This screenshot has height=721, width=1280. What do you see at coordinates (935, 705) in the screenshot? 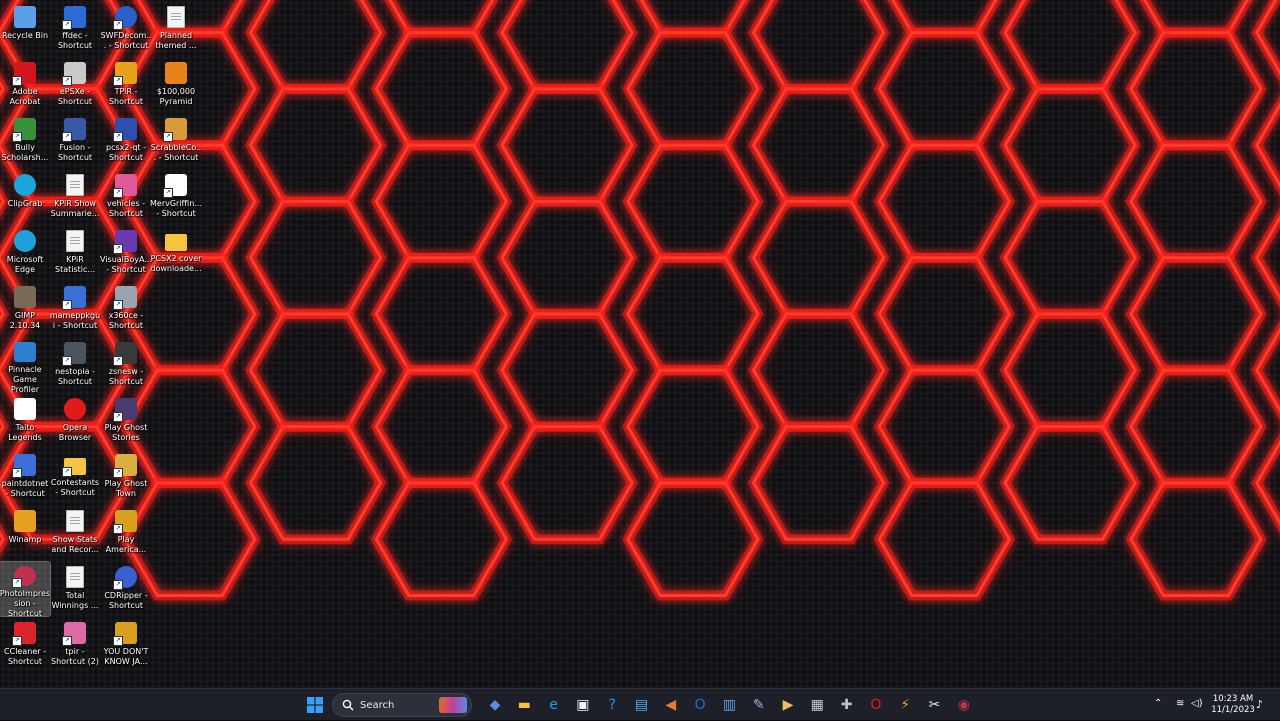
I see `taskbar-app-button: ✂` at bounding box center [935, 705].